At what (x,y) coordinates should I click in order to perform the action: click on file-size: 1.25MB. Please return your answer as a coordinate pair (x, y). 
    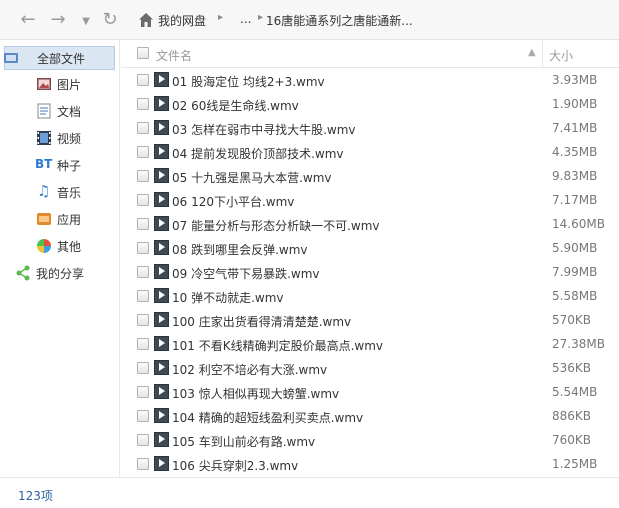
    Looking at the image, I should click on (575, 464).